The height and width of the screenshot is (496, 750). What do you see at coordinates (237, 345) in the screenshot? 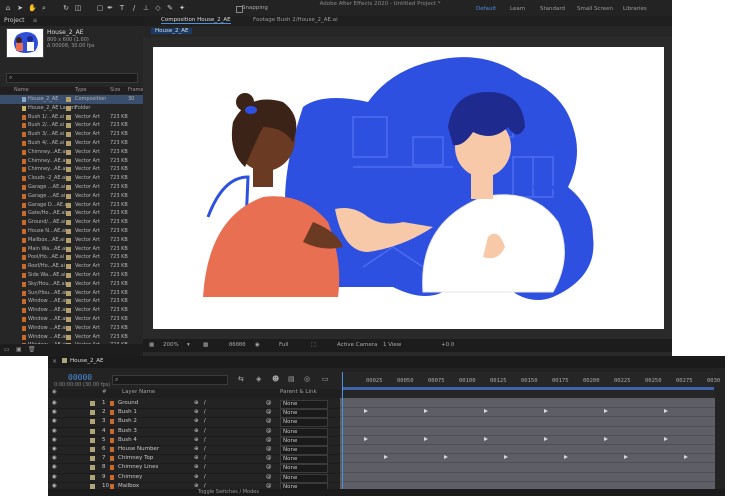
I see `comp-timecode: 00000` at bounding box center [237, 345].